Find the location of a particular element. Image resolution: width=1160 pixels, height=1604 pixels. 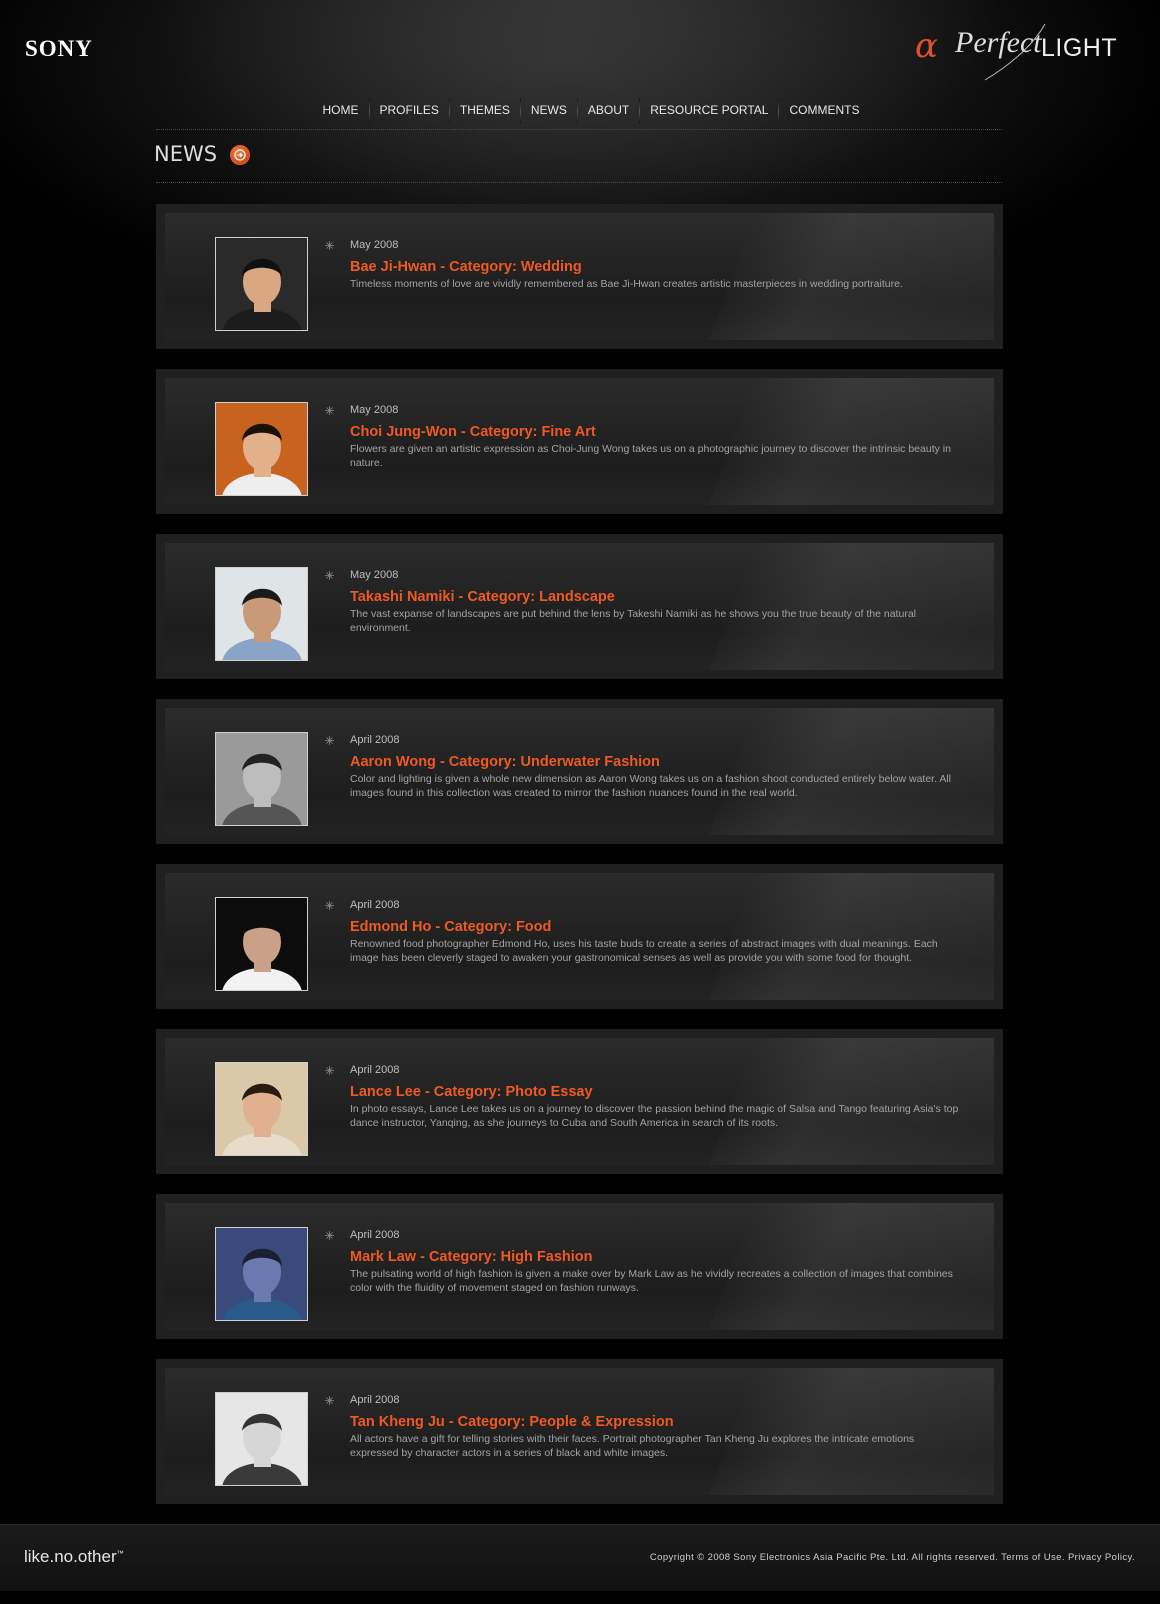

perfect-light-logo: α Perfect LIGHT is located at coordinates (1025, 52).